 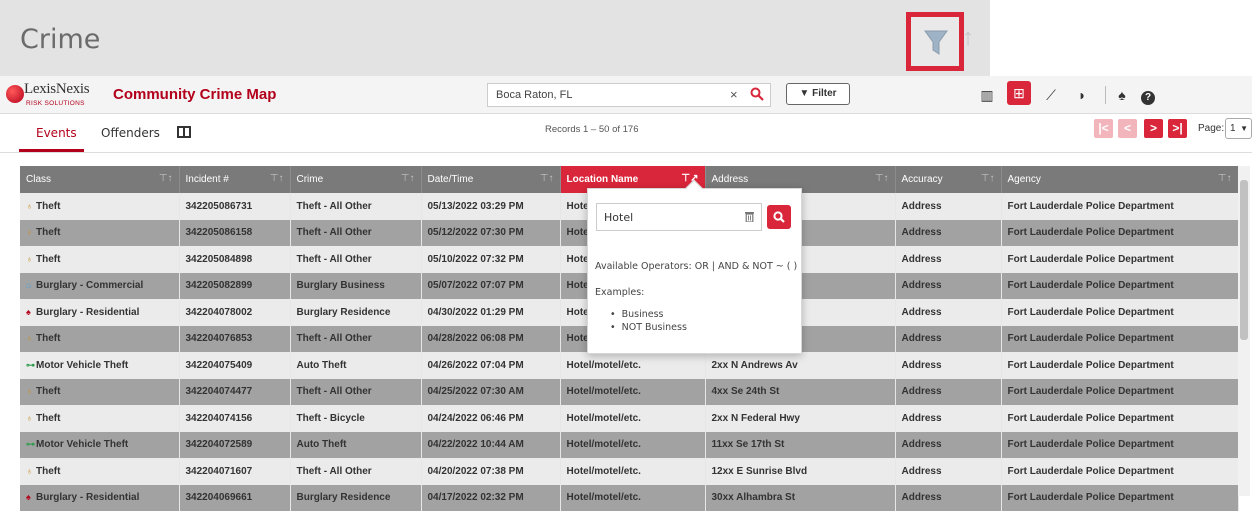 What do you see at coordinates (935, 41) in the screenshot?
I see `highlighted-filter-icon` at bounding box center [935, 41].